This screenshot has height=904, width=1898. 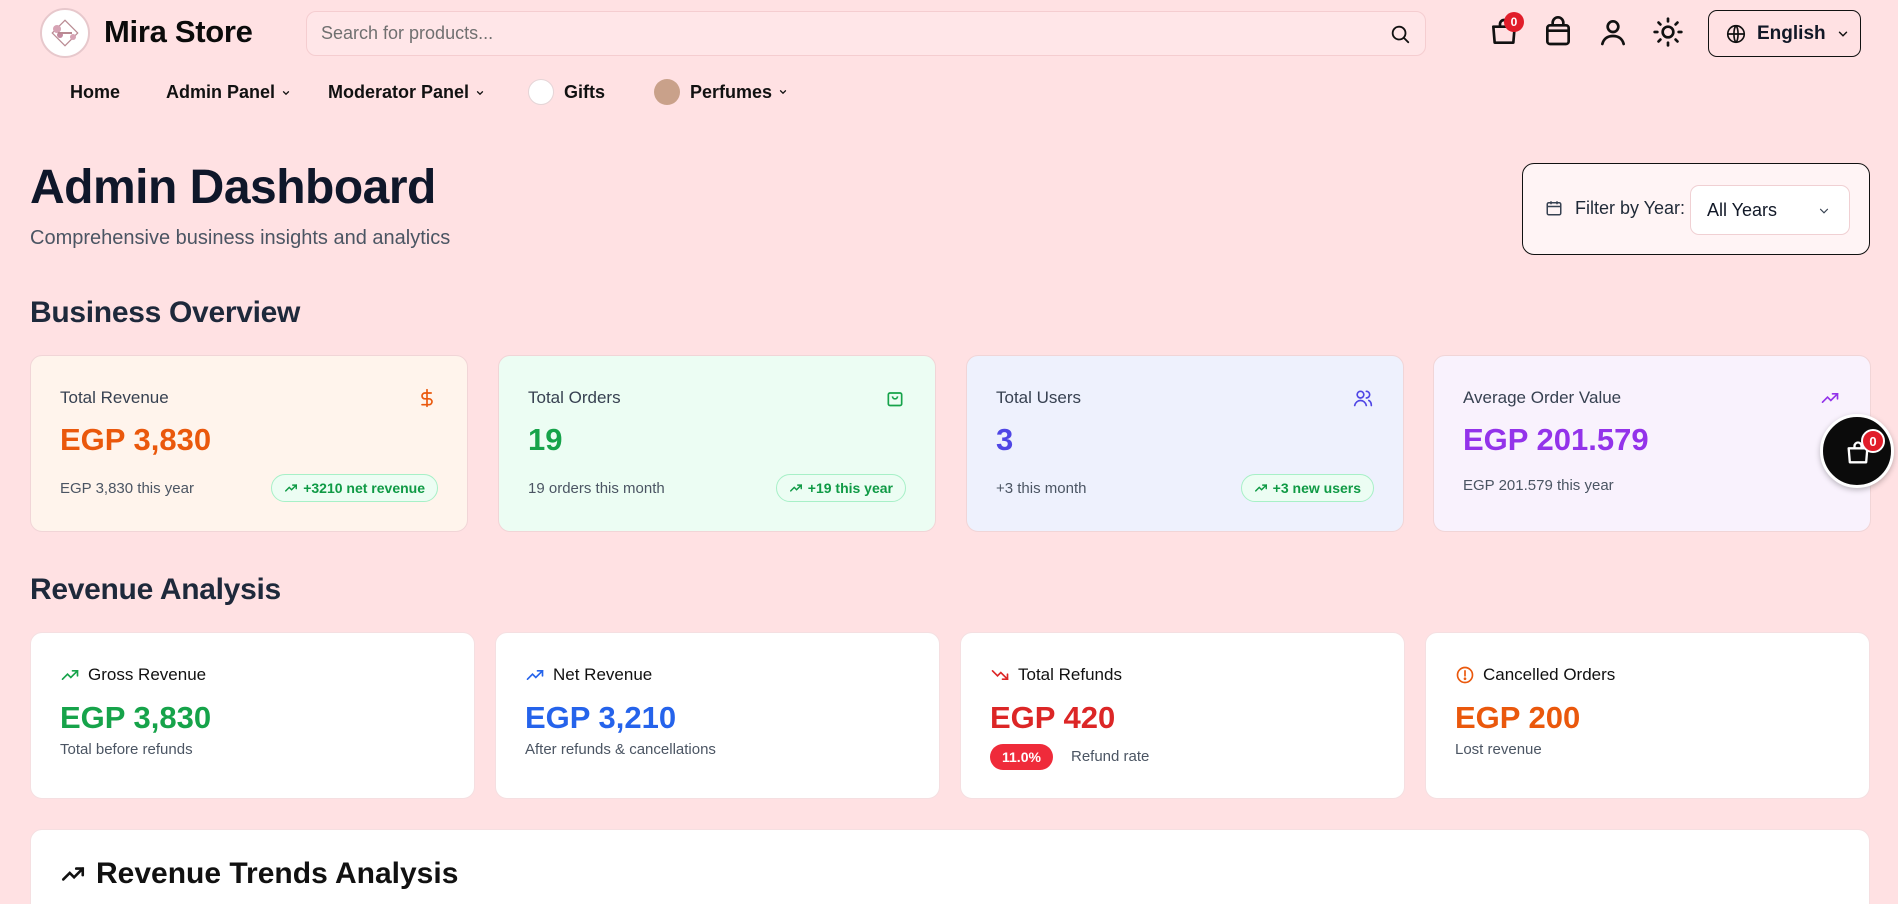 I want to click on globe-icon, so click(x=1736, y=33).